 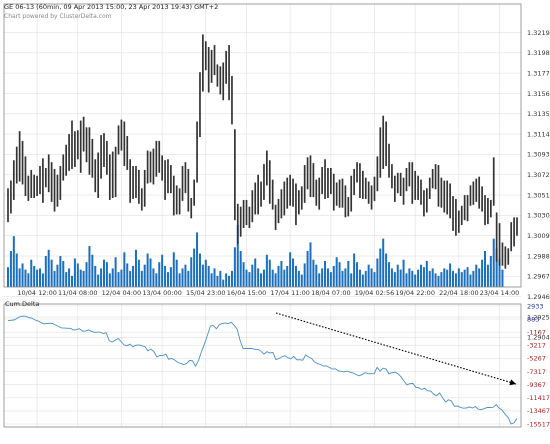 What do you see at coordinates (162, 293) in the screenshot?
I see `time-tick-label: 13/04 00:00` at bounding box center [162, 293].